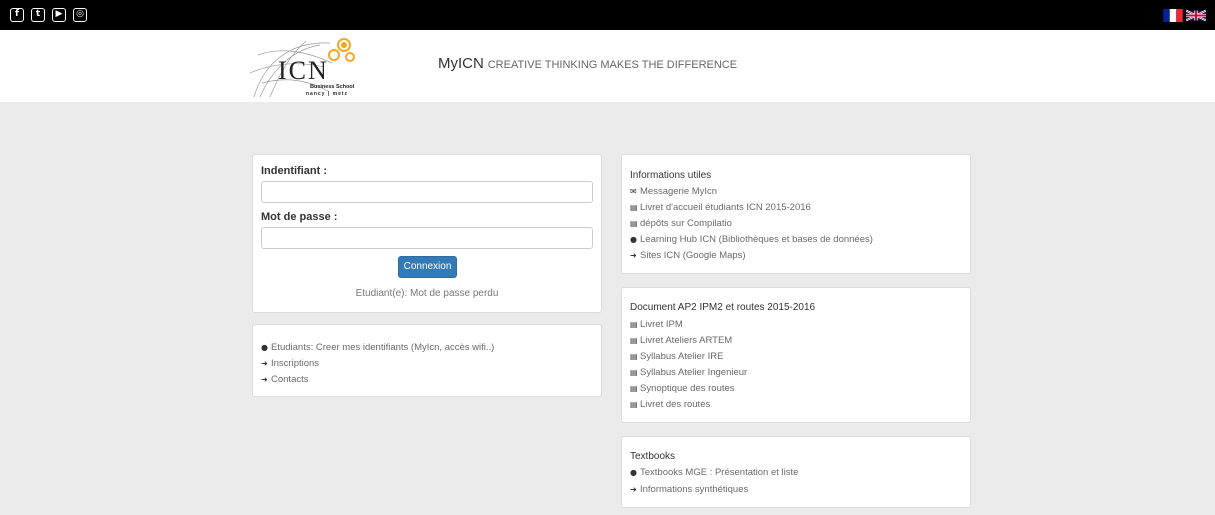 The height and width of the screenshot is (515, 1215). I want to click on password-label: Mot de passe :, so click(299, 217).